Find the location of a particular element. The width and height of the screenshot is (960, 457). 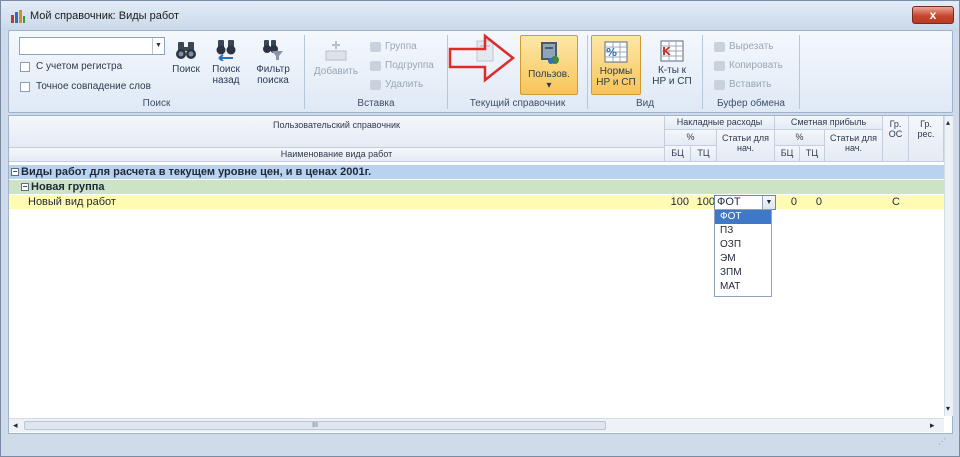

dropdown-arrow-icon: ▼ is located at coordinates (768, 202).